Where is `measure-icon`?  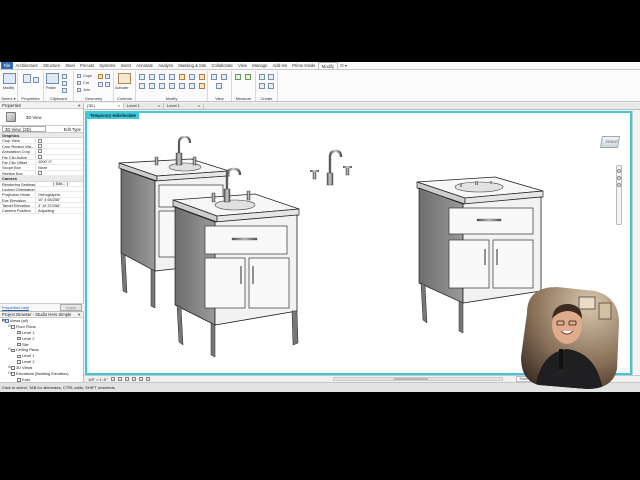 measure-icon is located at coordinates (238, 77).